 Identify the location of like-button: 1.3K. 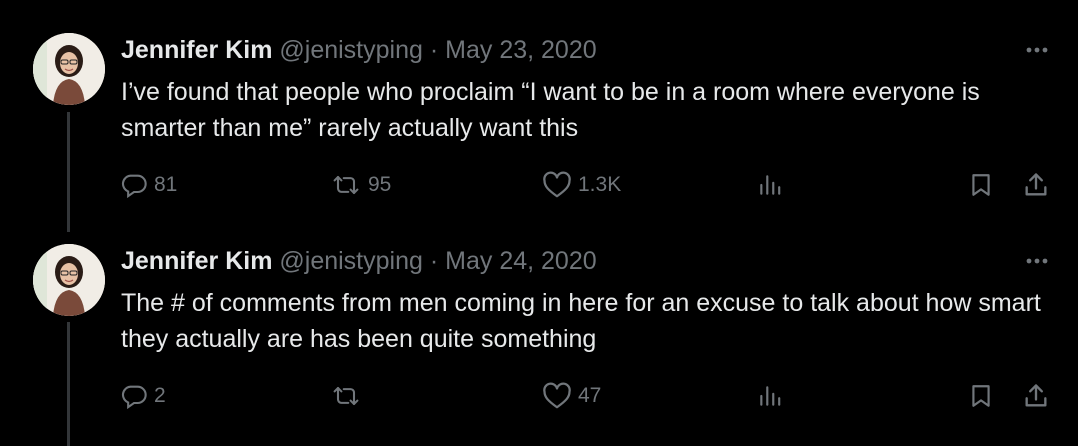
(581, 185).